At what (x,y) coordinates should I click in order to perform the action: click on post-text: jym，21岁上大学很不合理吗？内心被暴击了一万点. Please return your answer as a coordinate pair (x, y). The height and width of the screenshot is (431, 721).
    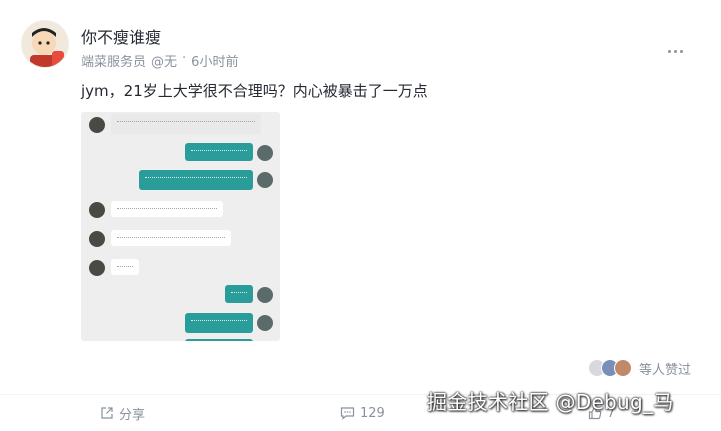
    Looking at the image, I should click on (254, 91).